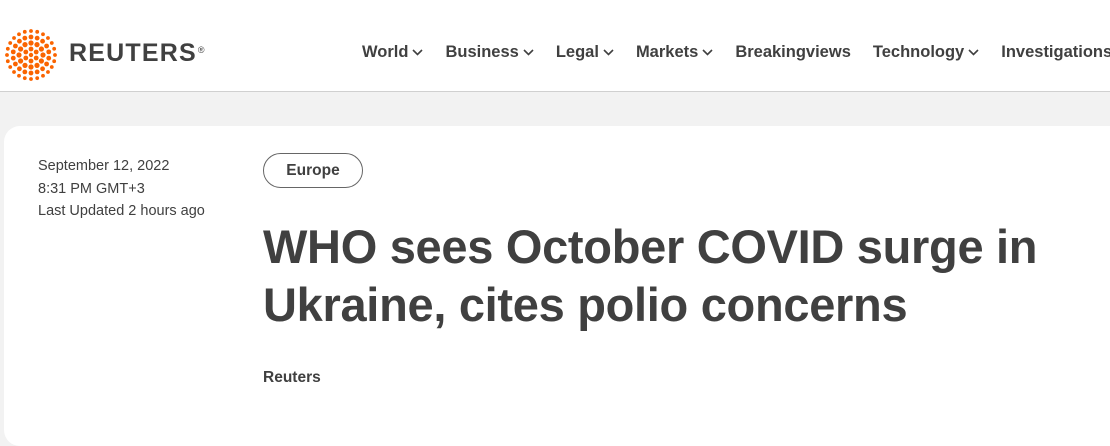 The height and width of the screenshot is (446, 1110). I want to click on article-byline: Reuters, so click(292, 378).